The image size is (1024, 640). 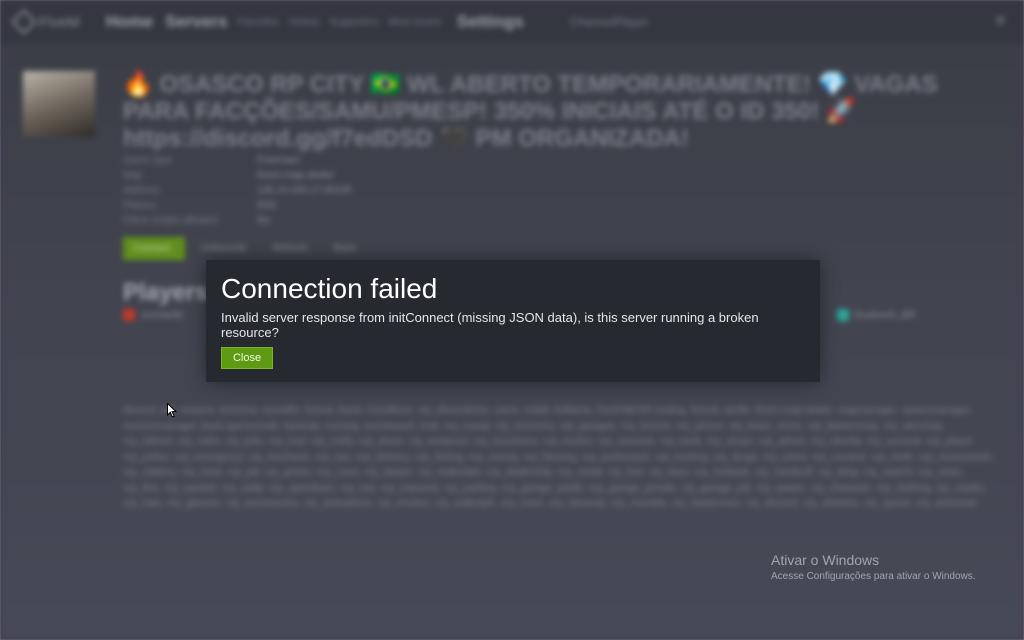 What do you see at coordinates (267, 205) in the screenshot?
I see `info-value: 0/32` at bounding box center [267, 205].